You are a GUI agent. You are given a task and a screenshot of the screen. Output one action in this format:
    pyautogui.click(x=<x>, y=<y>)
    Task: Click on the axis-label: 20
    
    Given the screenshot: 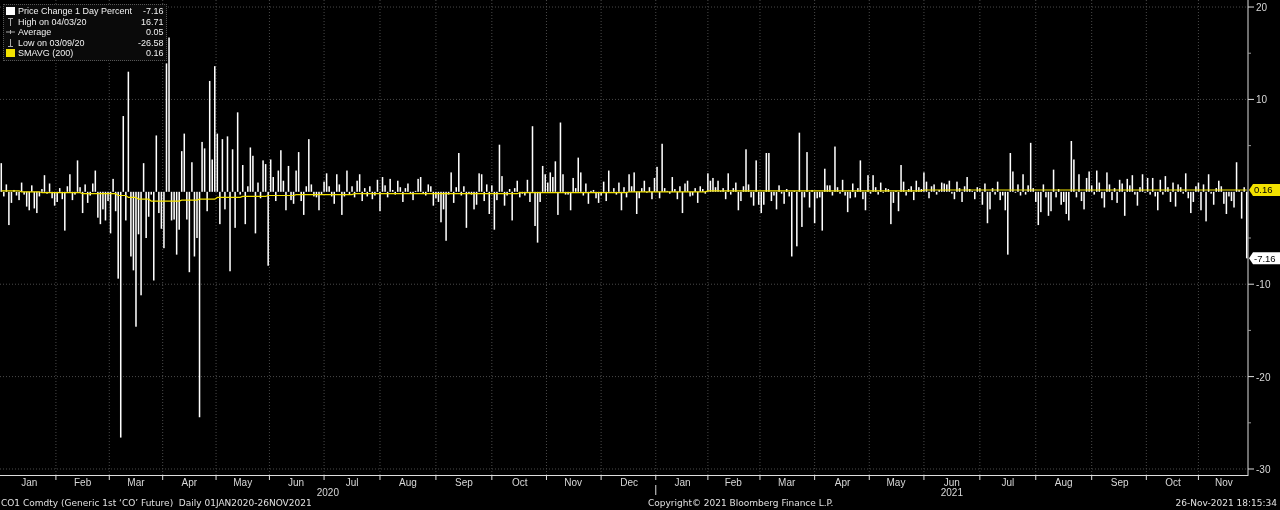 What is the action you would take?
    pyautogui.click(x=1262, y=7)
    